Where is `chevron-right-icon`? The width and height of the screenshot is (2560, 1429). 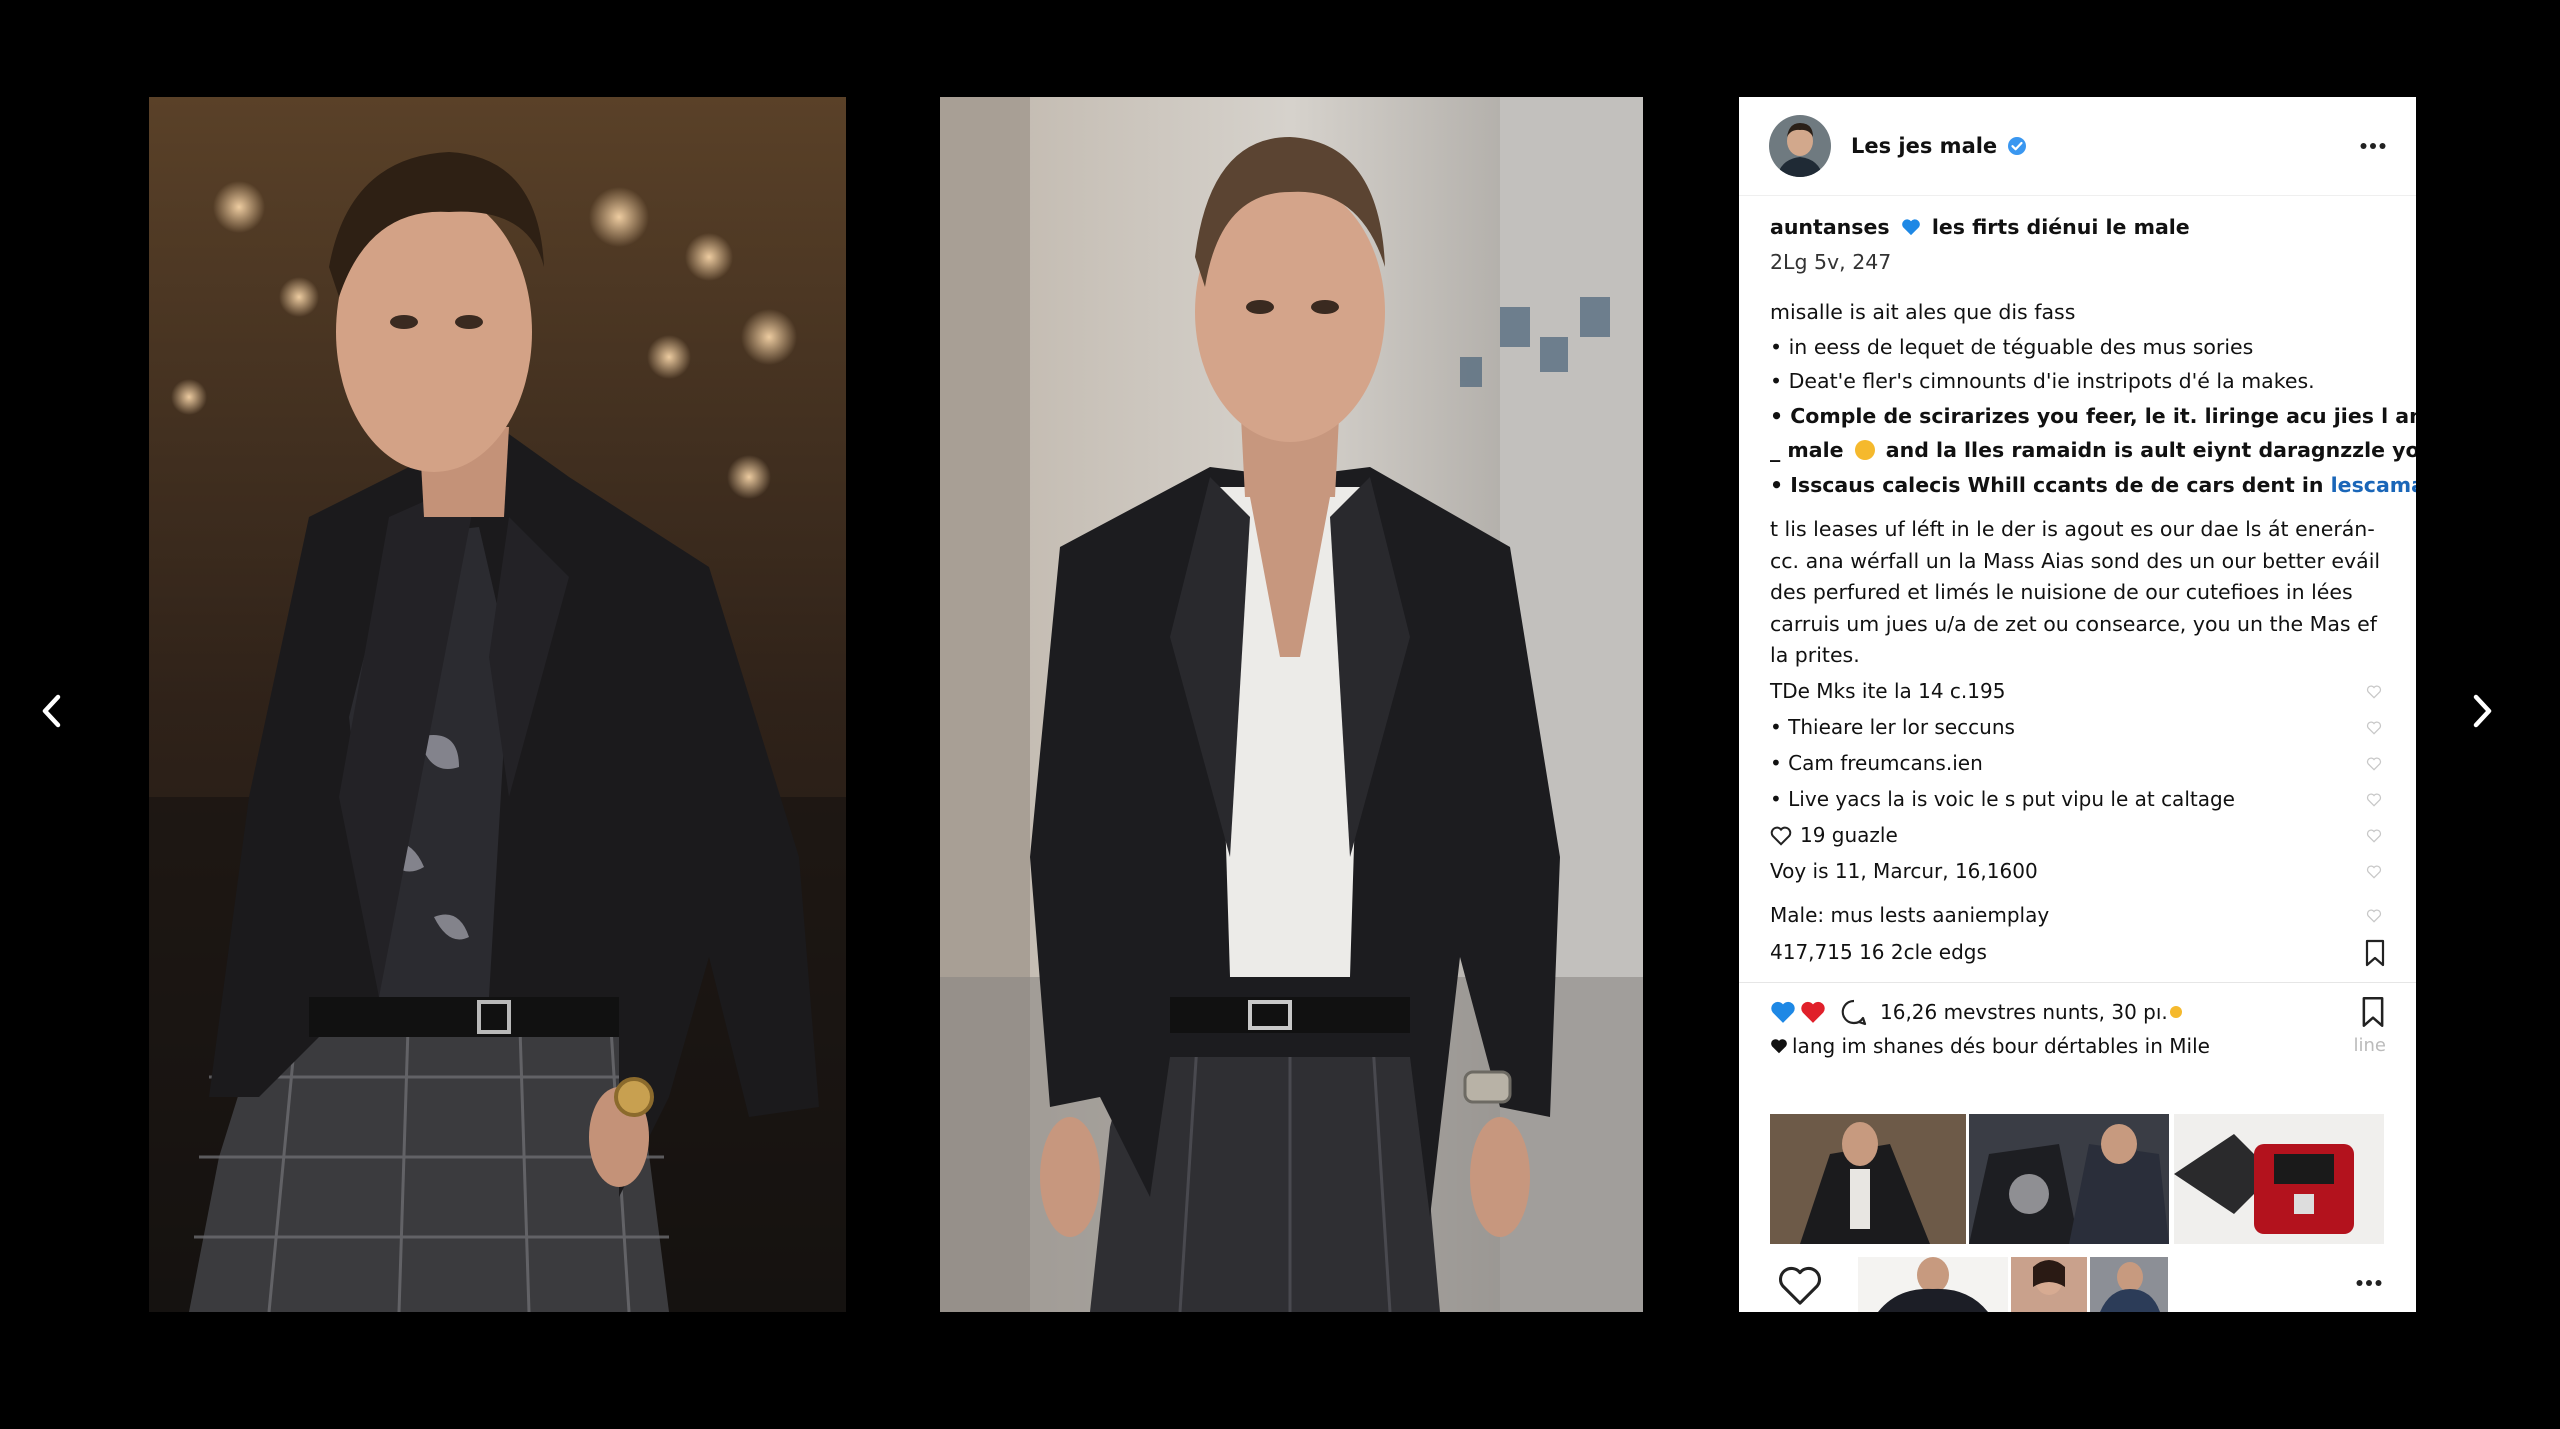
chevron-right-icon is located at coordinates (2482, 711).